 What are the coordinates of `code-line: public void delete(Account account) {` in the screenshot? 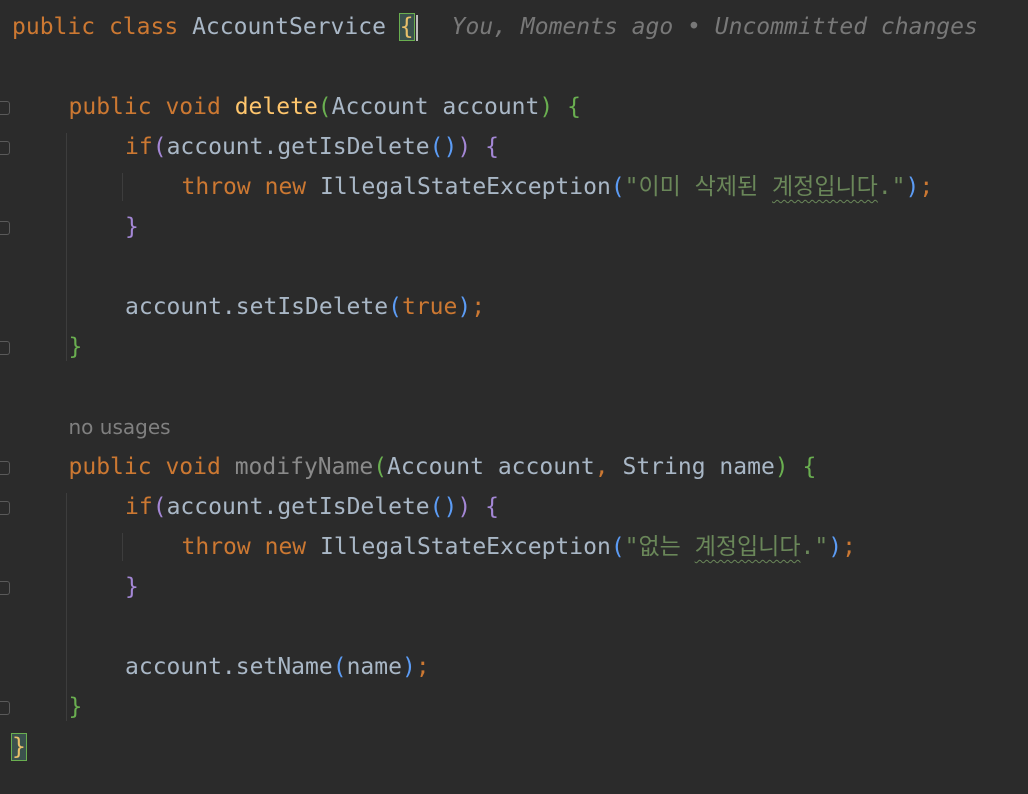 It's located at (325, 107).